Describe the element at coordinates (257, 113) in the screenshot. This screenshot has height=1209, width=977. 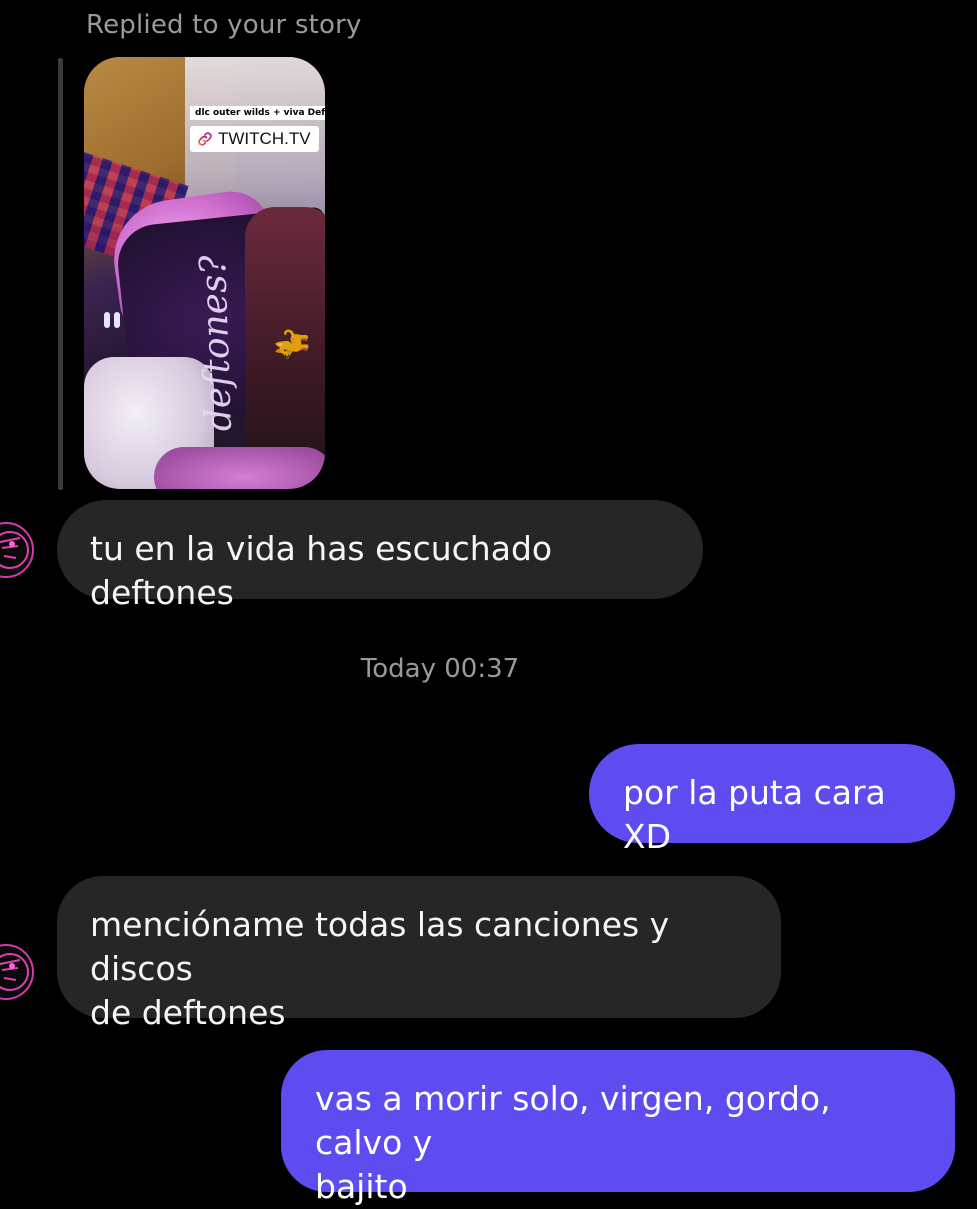
I see `story-caption: dlc outer wilds + viva Deftones` at that location.